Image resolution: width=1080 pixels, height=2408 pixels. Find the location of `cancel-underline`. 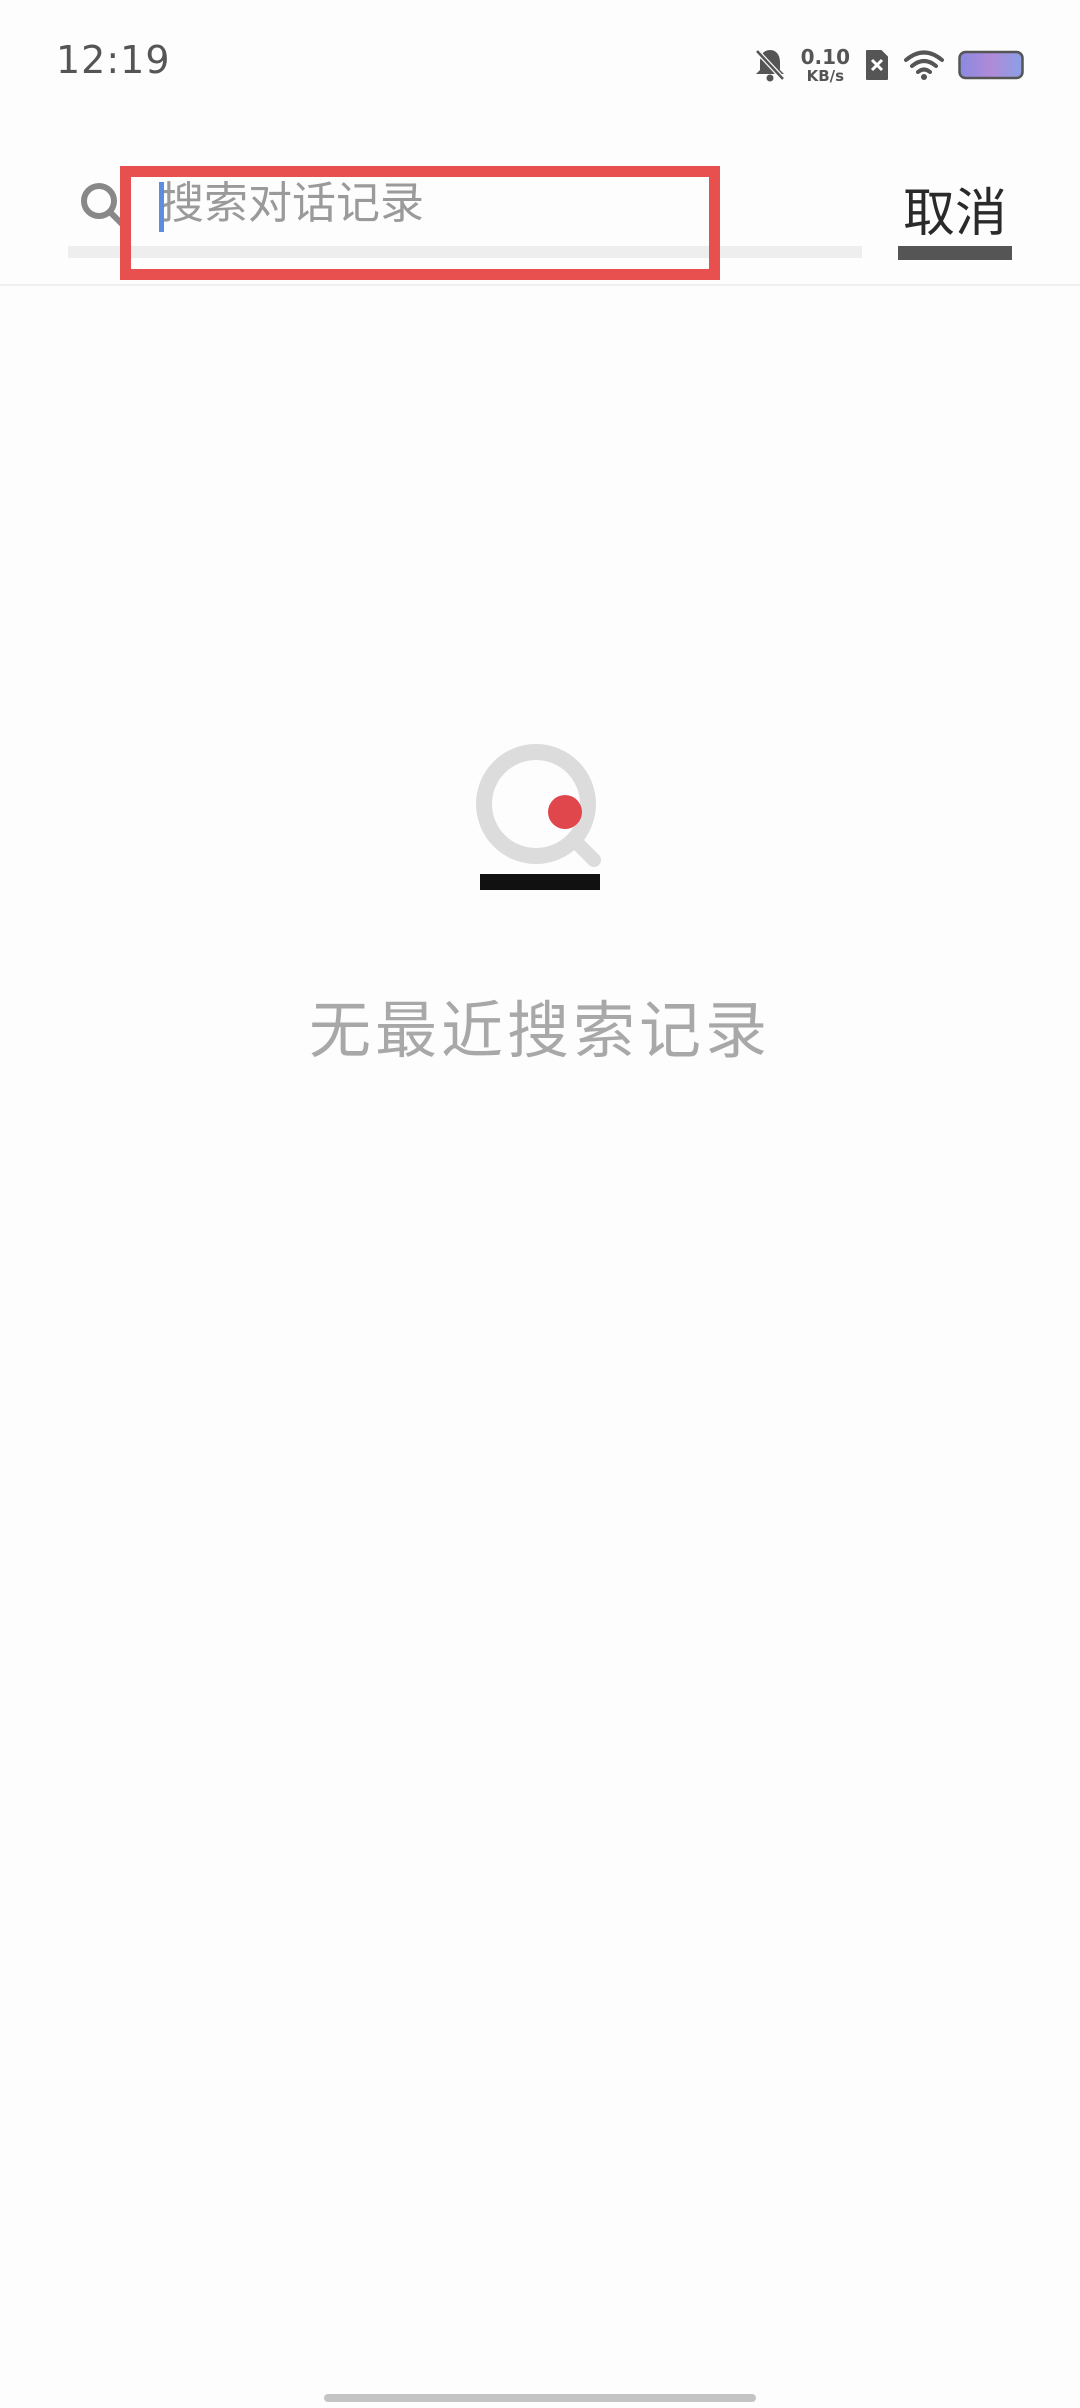

cancel-underline is located at coordinates (955, 253).